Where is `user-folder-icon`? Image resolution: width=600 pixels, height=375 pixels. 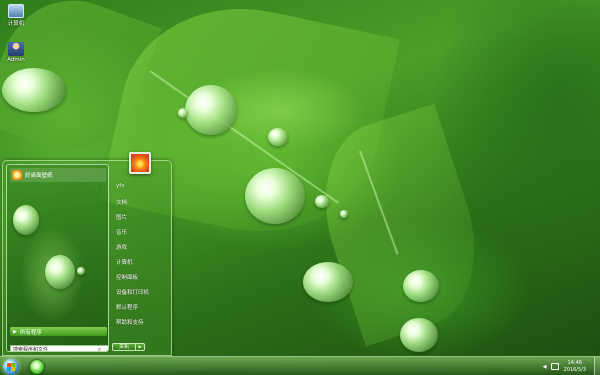 user-folder-icon is located at coordinates (16, 49).